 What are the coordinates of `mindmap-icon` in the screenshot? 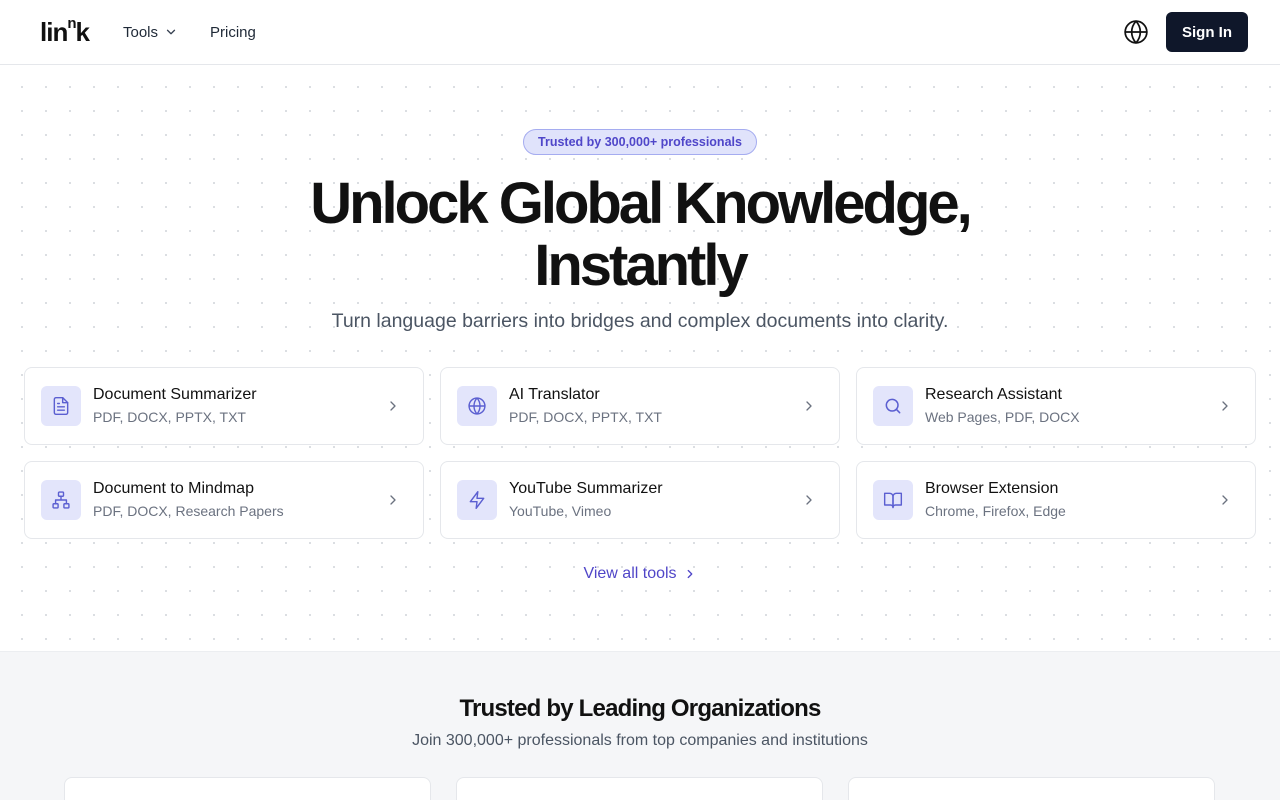 It's located at (61, 500).